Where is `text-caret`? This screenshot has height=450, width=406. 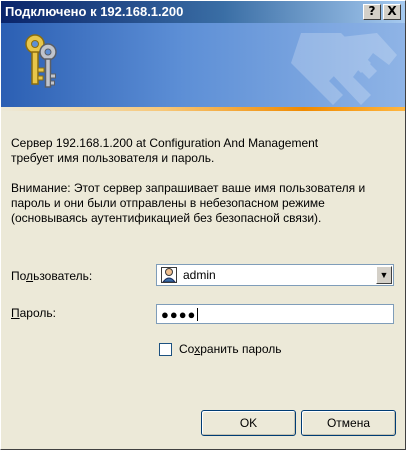 text-caret is located at coordinates (198, 314).